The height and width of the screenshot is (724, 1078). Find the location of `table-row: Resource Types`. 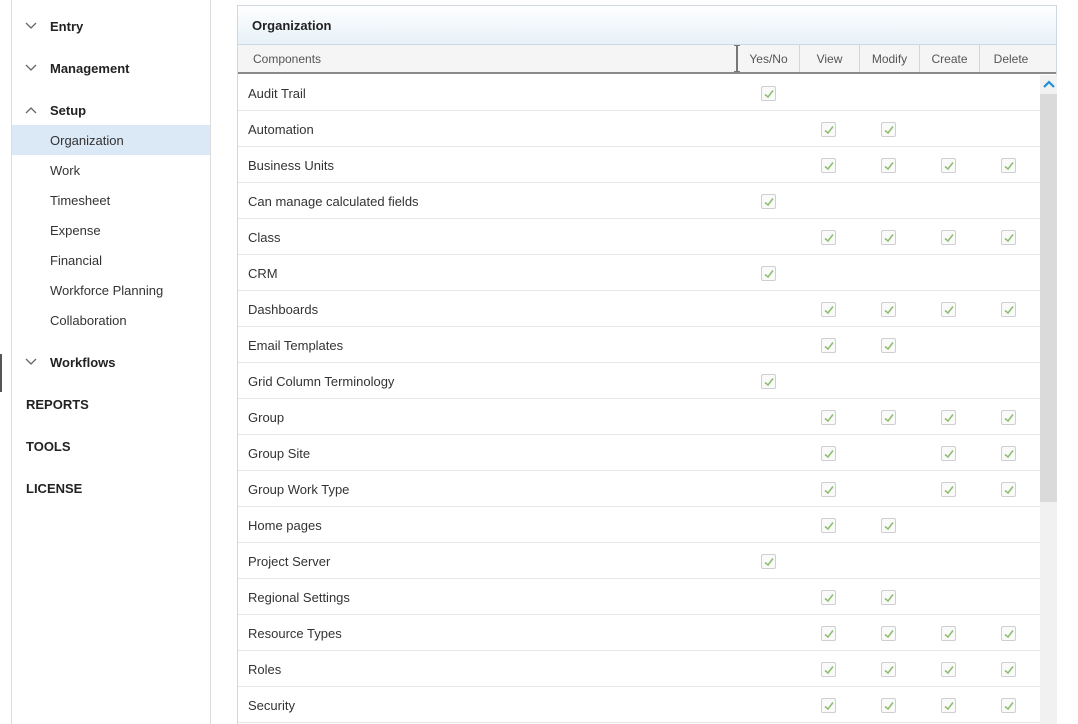

table-row: Resource Types is located at coordinates (639, 633).